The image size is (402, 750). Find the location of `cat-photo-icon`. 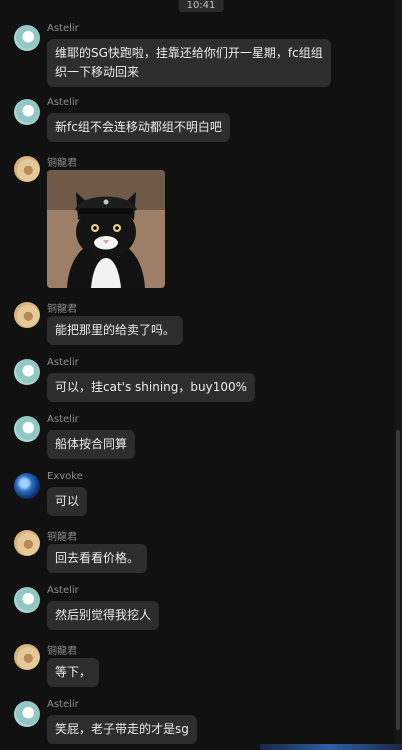

cat-photo-icon is located at coordinates (106, 229).